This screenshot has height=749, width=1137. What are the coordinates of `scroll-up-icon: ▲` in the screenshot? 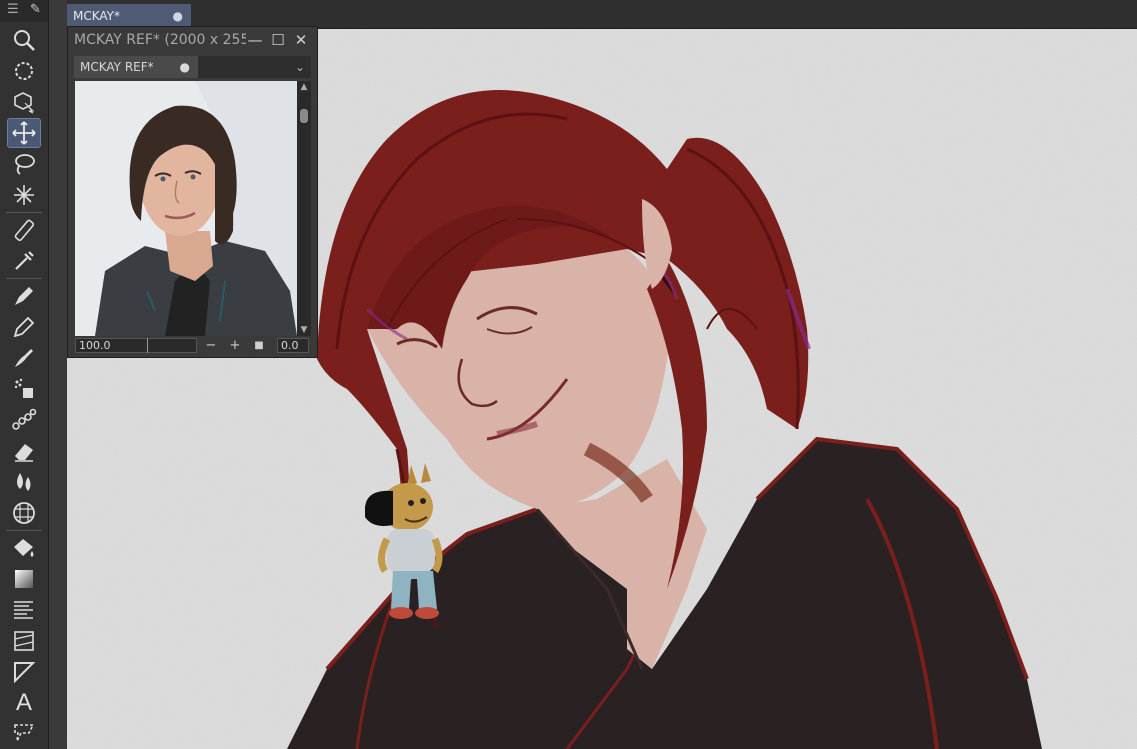 It's located at (304, 87).